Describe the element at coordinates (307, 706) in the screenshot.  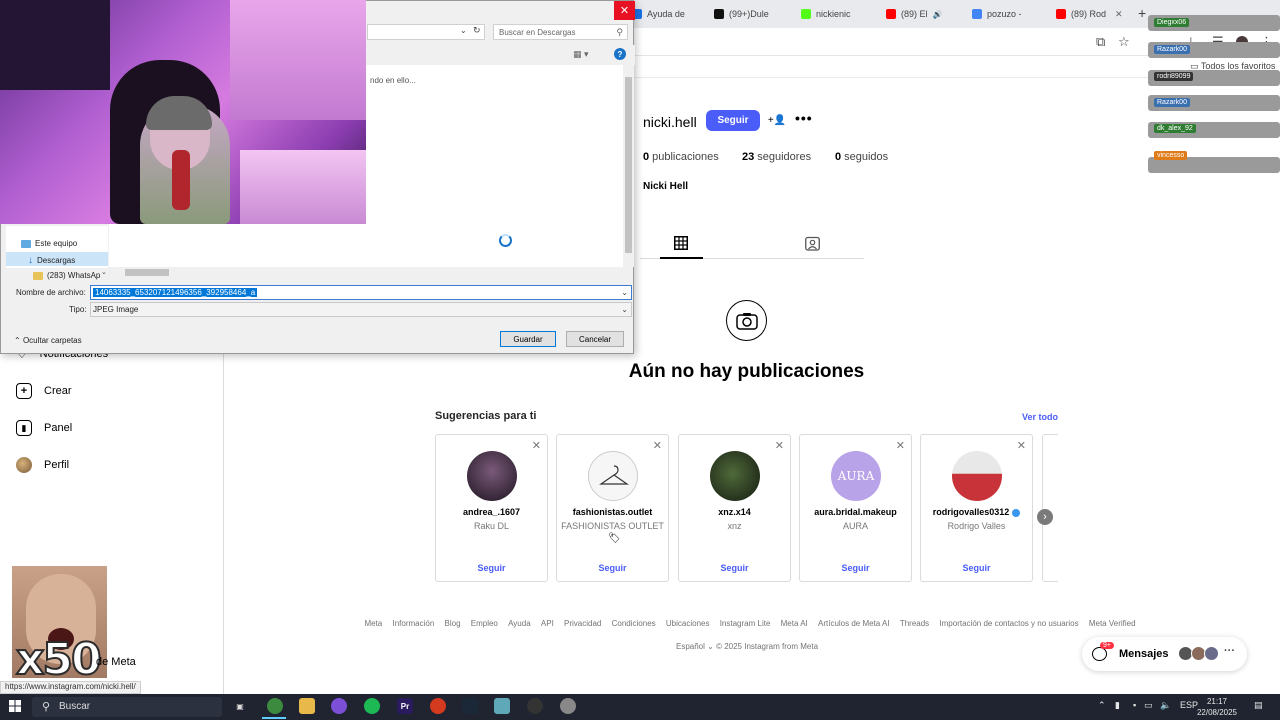
I see `file-explorer-icon` at that location.